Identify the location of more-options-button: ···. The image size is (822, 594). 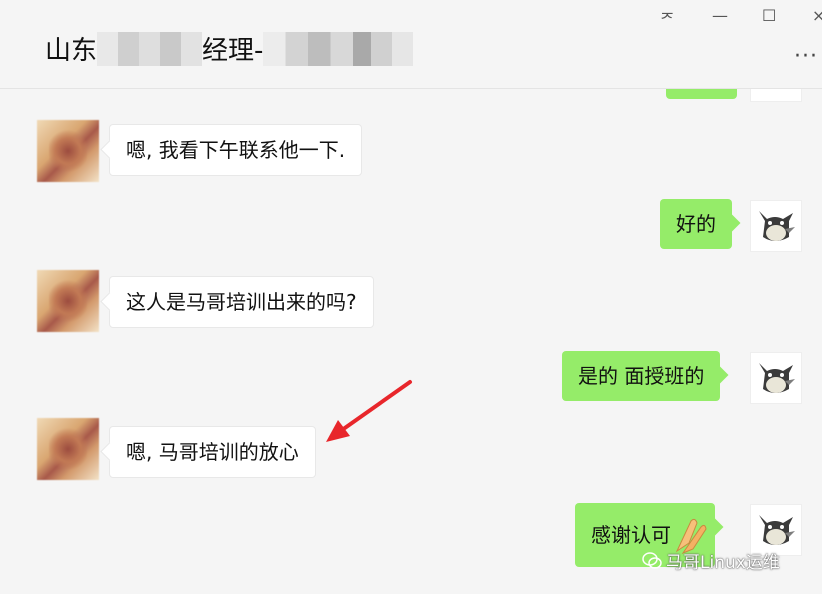
(806, 56).